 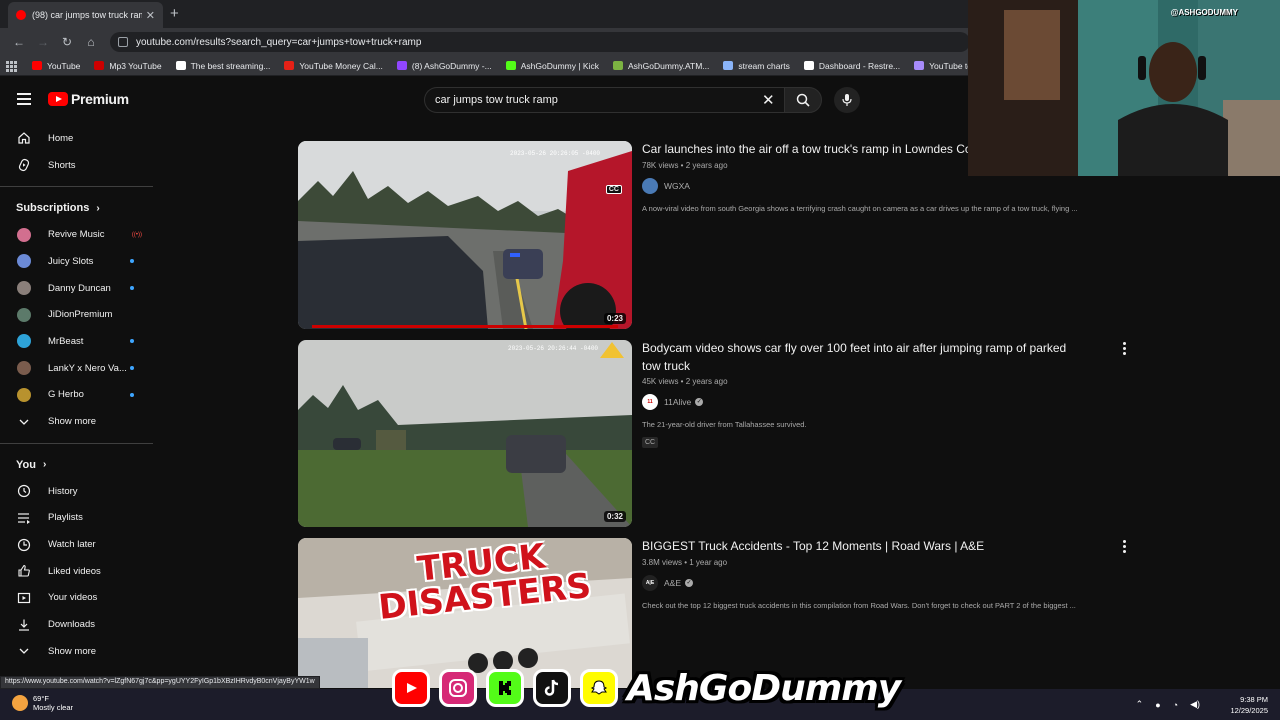 I want to click on channel-avatar: 11, so click(x=650, y=402).